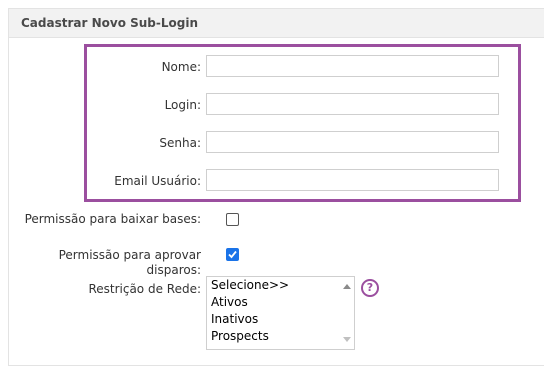 The height and width of the screenshot is (369, 544). I want to click on rede-option: Selecione>>, so click(280, 285).